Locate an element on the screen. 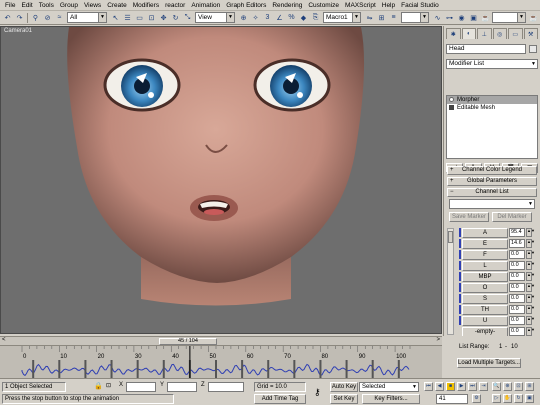  motion-tab-icon: ◎ is located at coordinates (499, 33).